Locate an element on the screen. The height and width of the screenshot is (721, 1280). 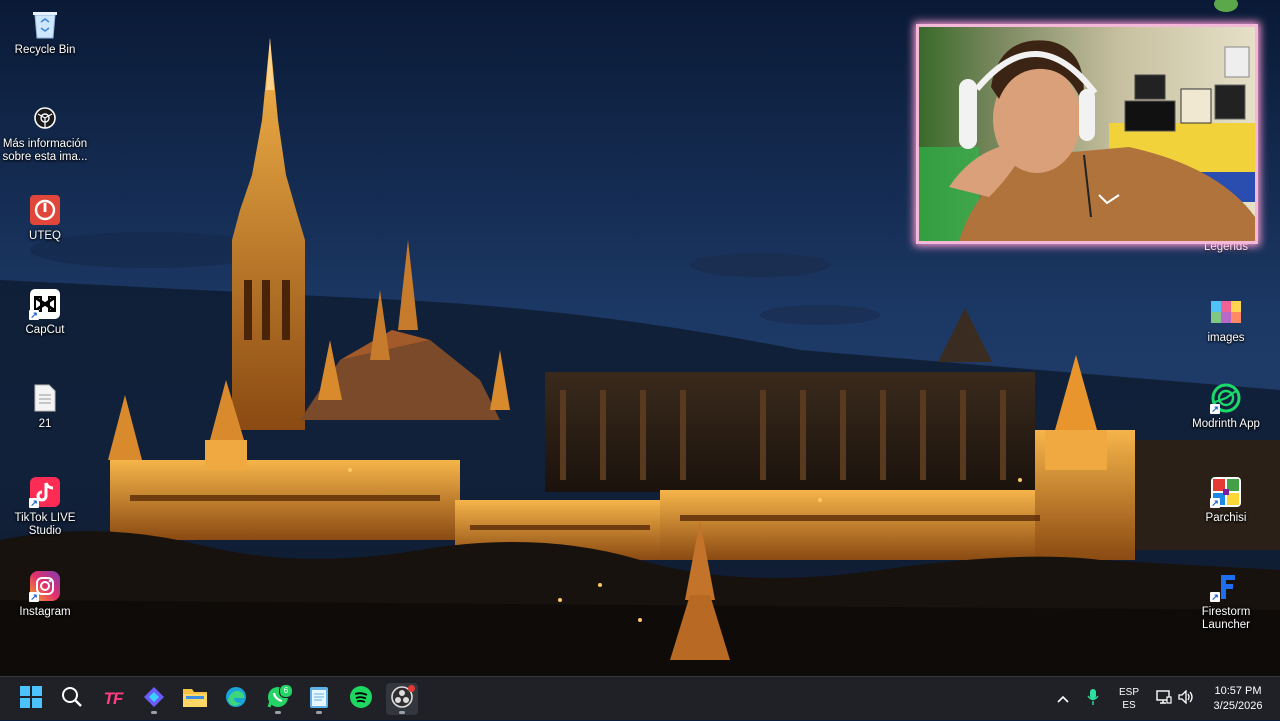
tf-app-icon: TF is located at coordinates (113, 698).